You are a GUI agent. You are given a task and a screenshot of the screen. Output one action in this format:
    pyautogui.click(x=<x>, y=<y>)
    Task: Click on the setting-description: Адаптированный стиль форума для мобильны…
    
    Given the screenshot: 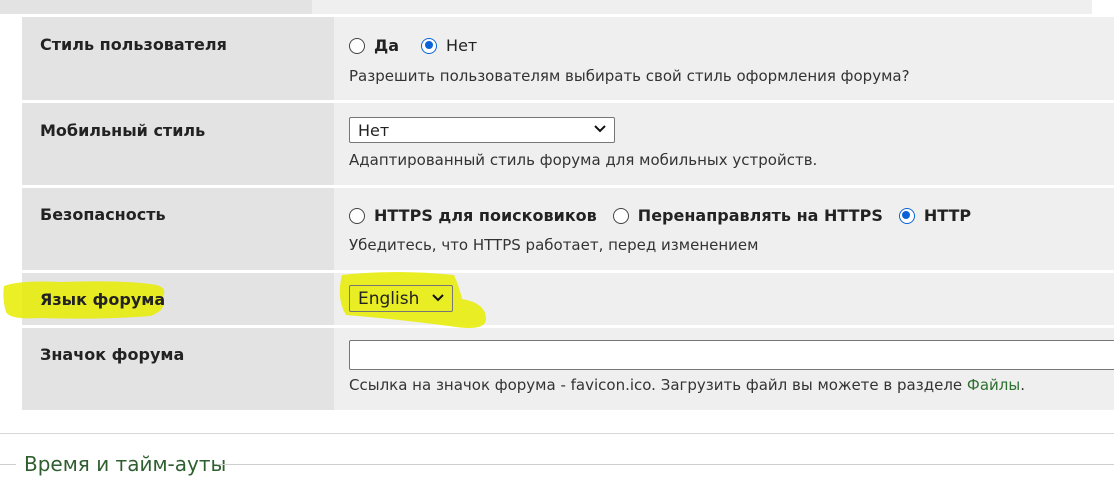 What is the action you would take?
    pyautogui.click(x=583, y=160)
    